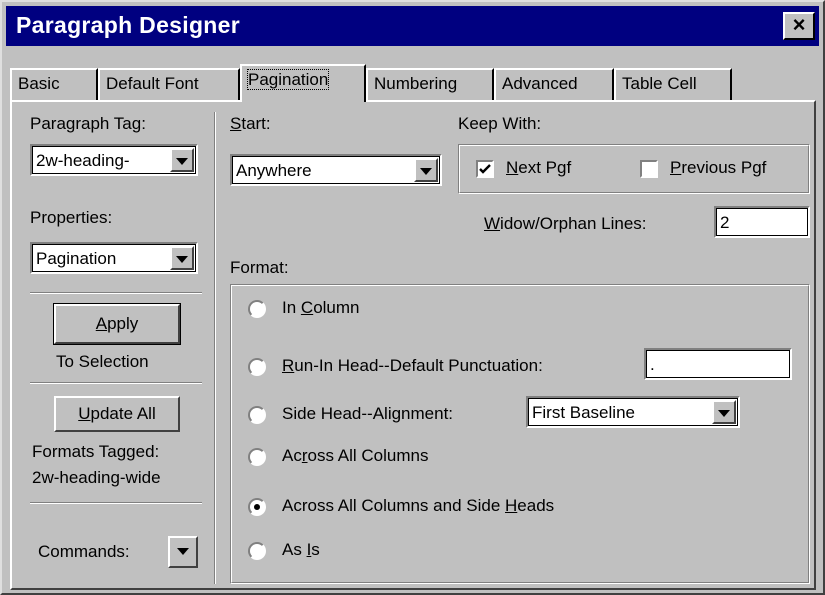 Image resolution: width=825 pixels, height=595 pixels. I want to click on across-all-columns-side-heads-label: Across All Columns and Side Heads, so click(418, 506).